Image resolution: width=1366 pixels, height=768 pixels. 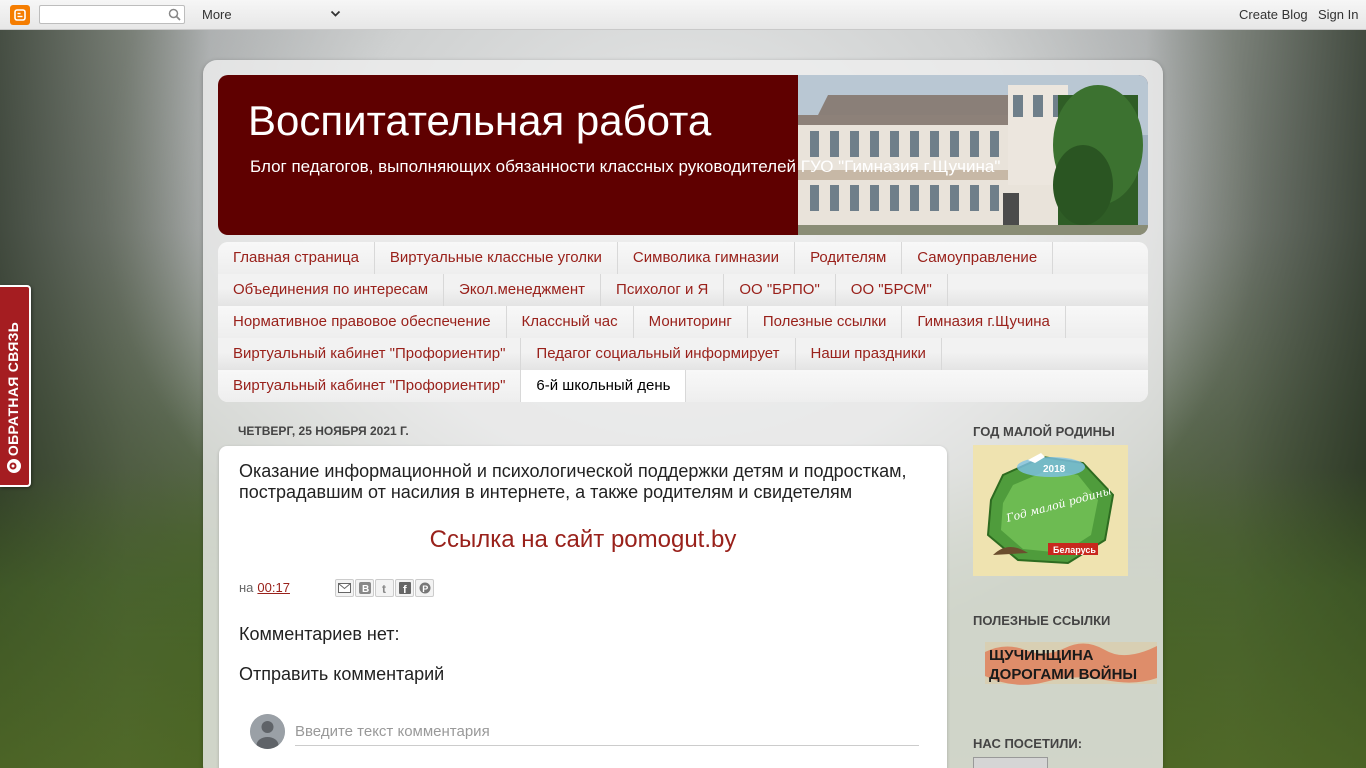 I want to click on post-comment-heading: Отправить комментарий, so click(x=342, y=674).